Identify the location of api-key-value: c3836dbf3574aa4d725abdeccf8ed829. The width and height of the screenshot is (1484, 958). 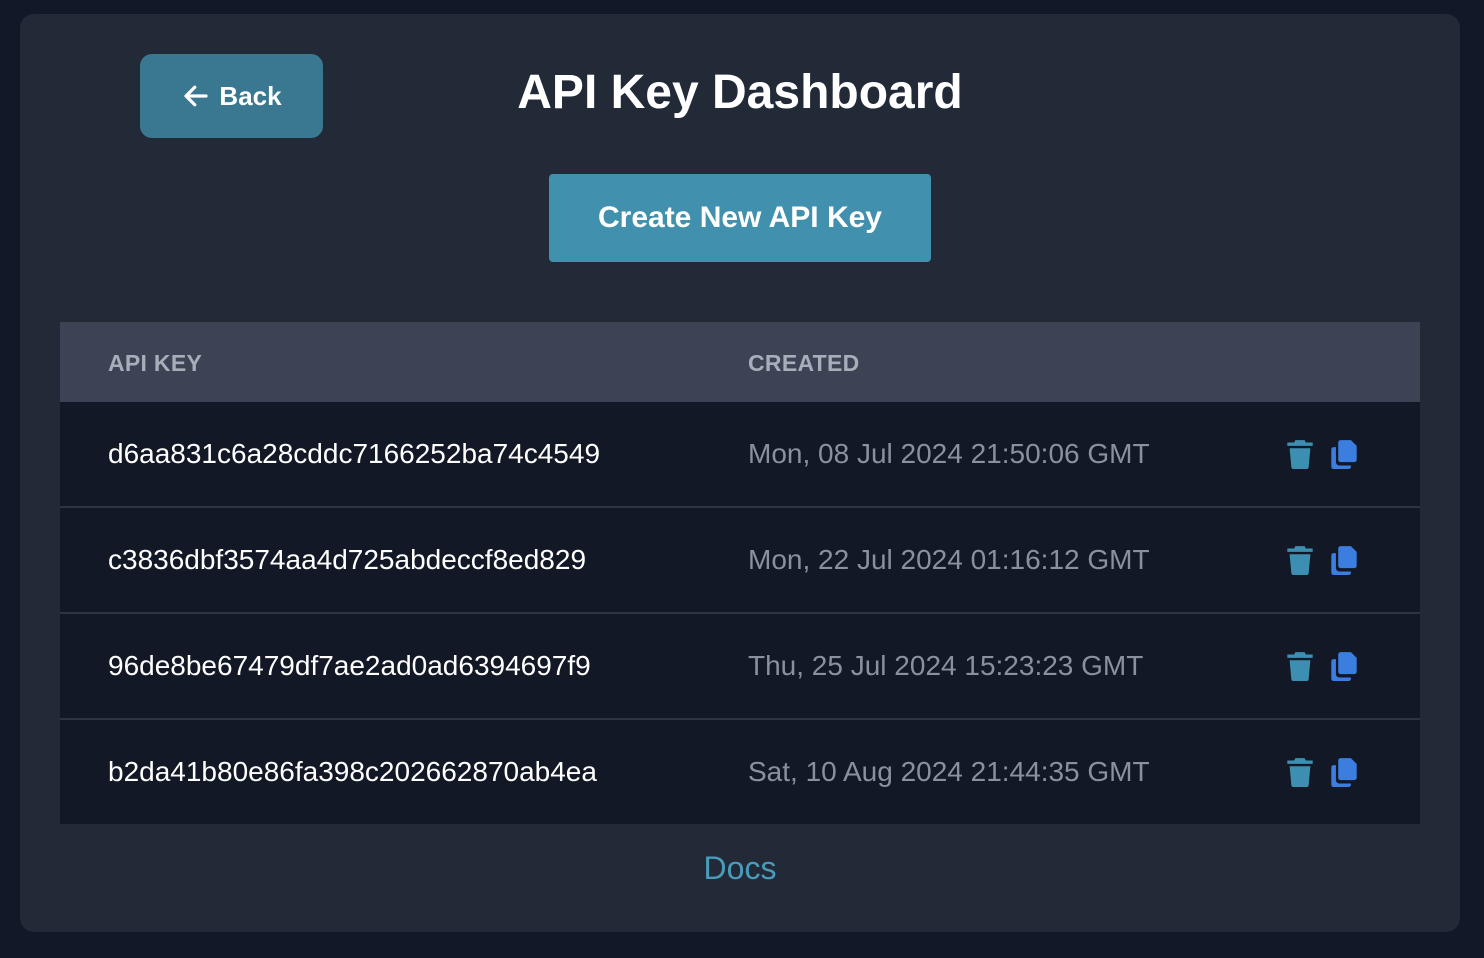
(347, 559).